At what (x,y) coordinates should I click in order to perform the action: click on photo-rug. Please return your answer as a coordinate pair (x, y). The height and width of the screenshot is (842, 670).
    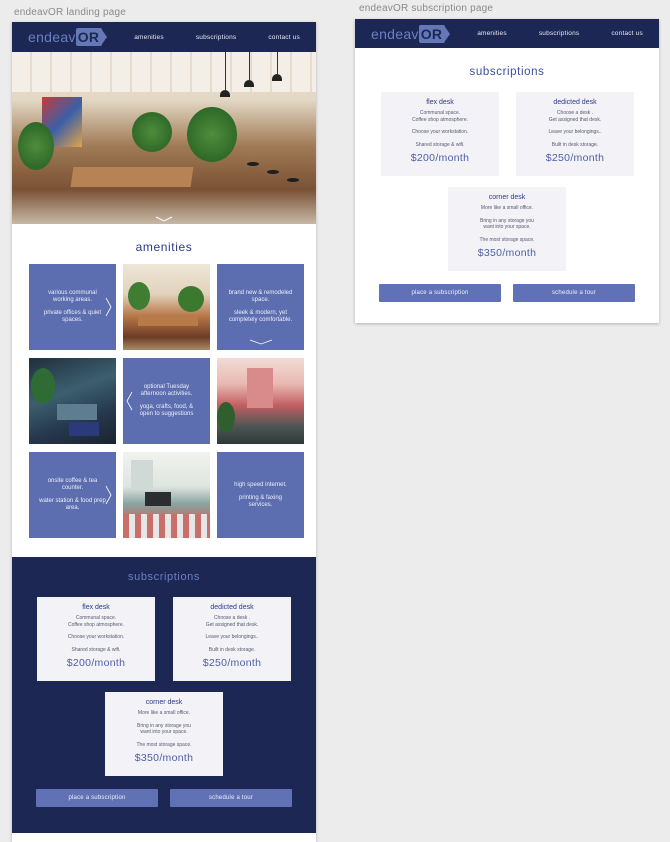
    Looking at the image, I should click on (84, 429).